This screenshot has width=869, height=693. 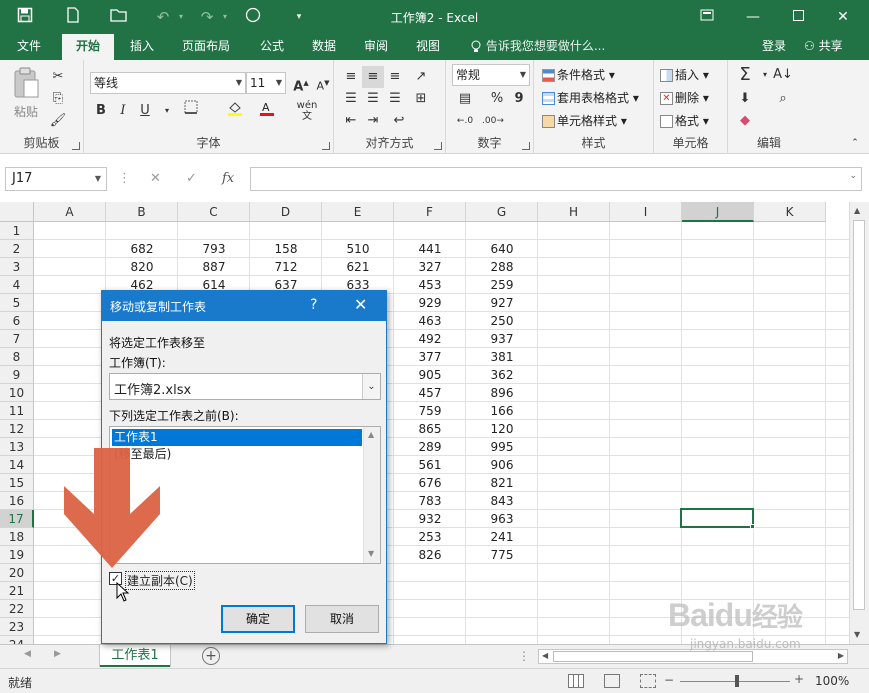 What do you see at coordinates (576, 681) in the screenshot?
I see `normal-view-icon` at bounding box center [576, 681].